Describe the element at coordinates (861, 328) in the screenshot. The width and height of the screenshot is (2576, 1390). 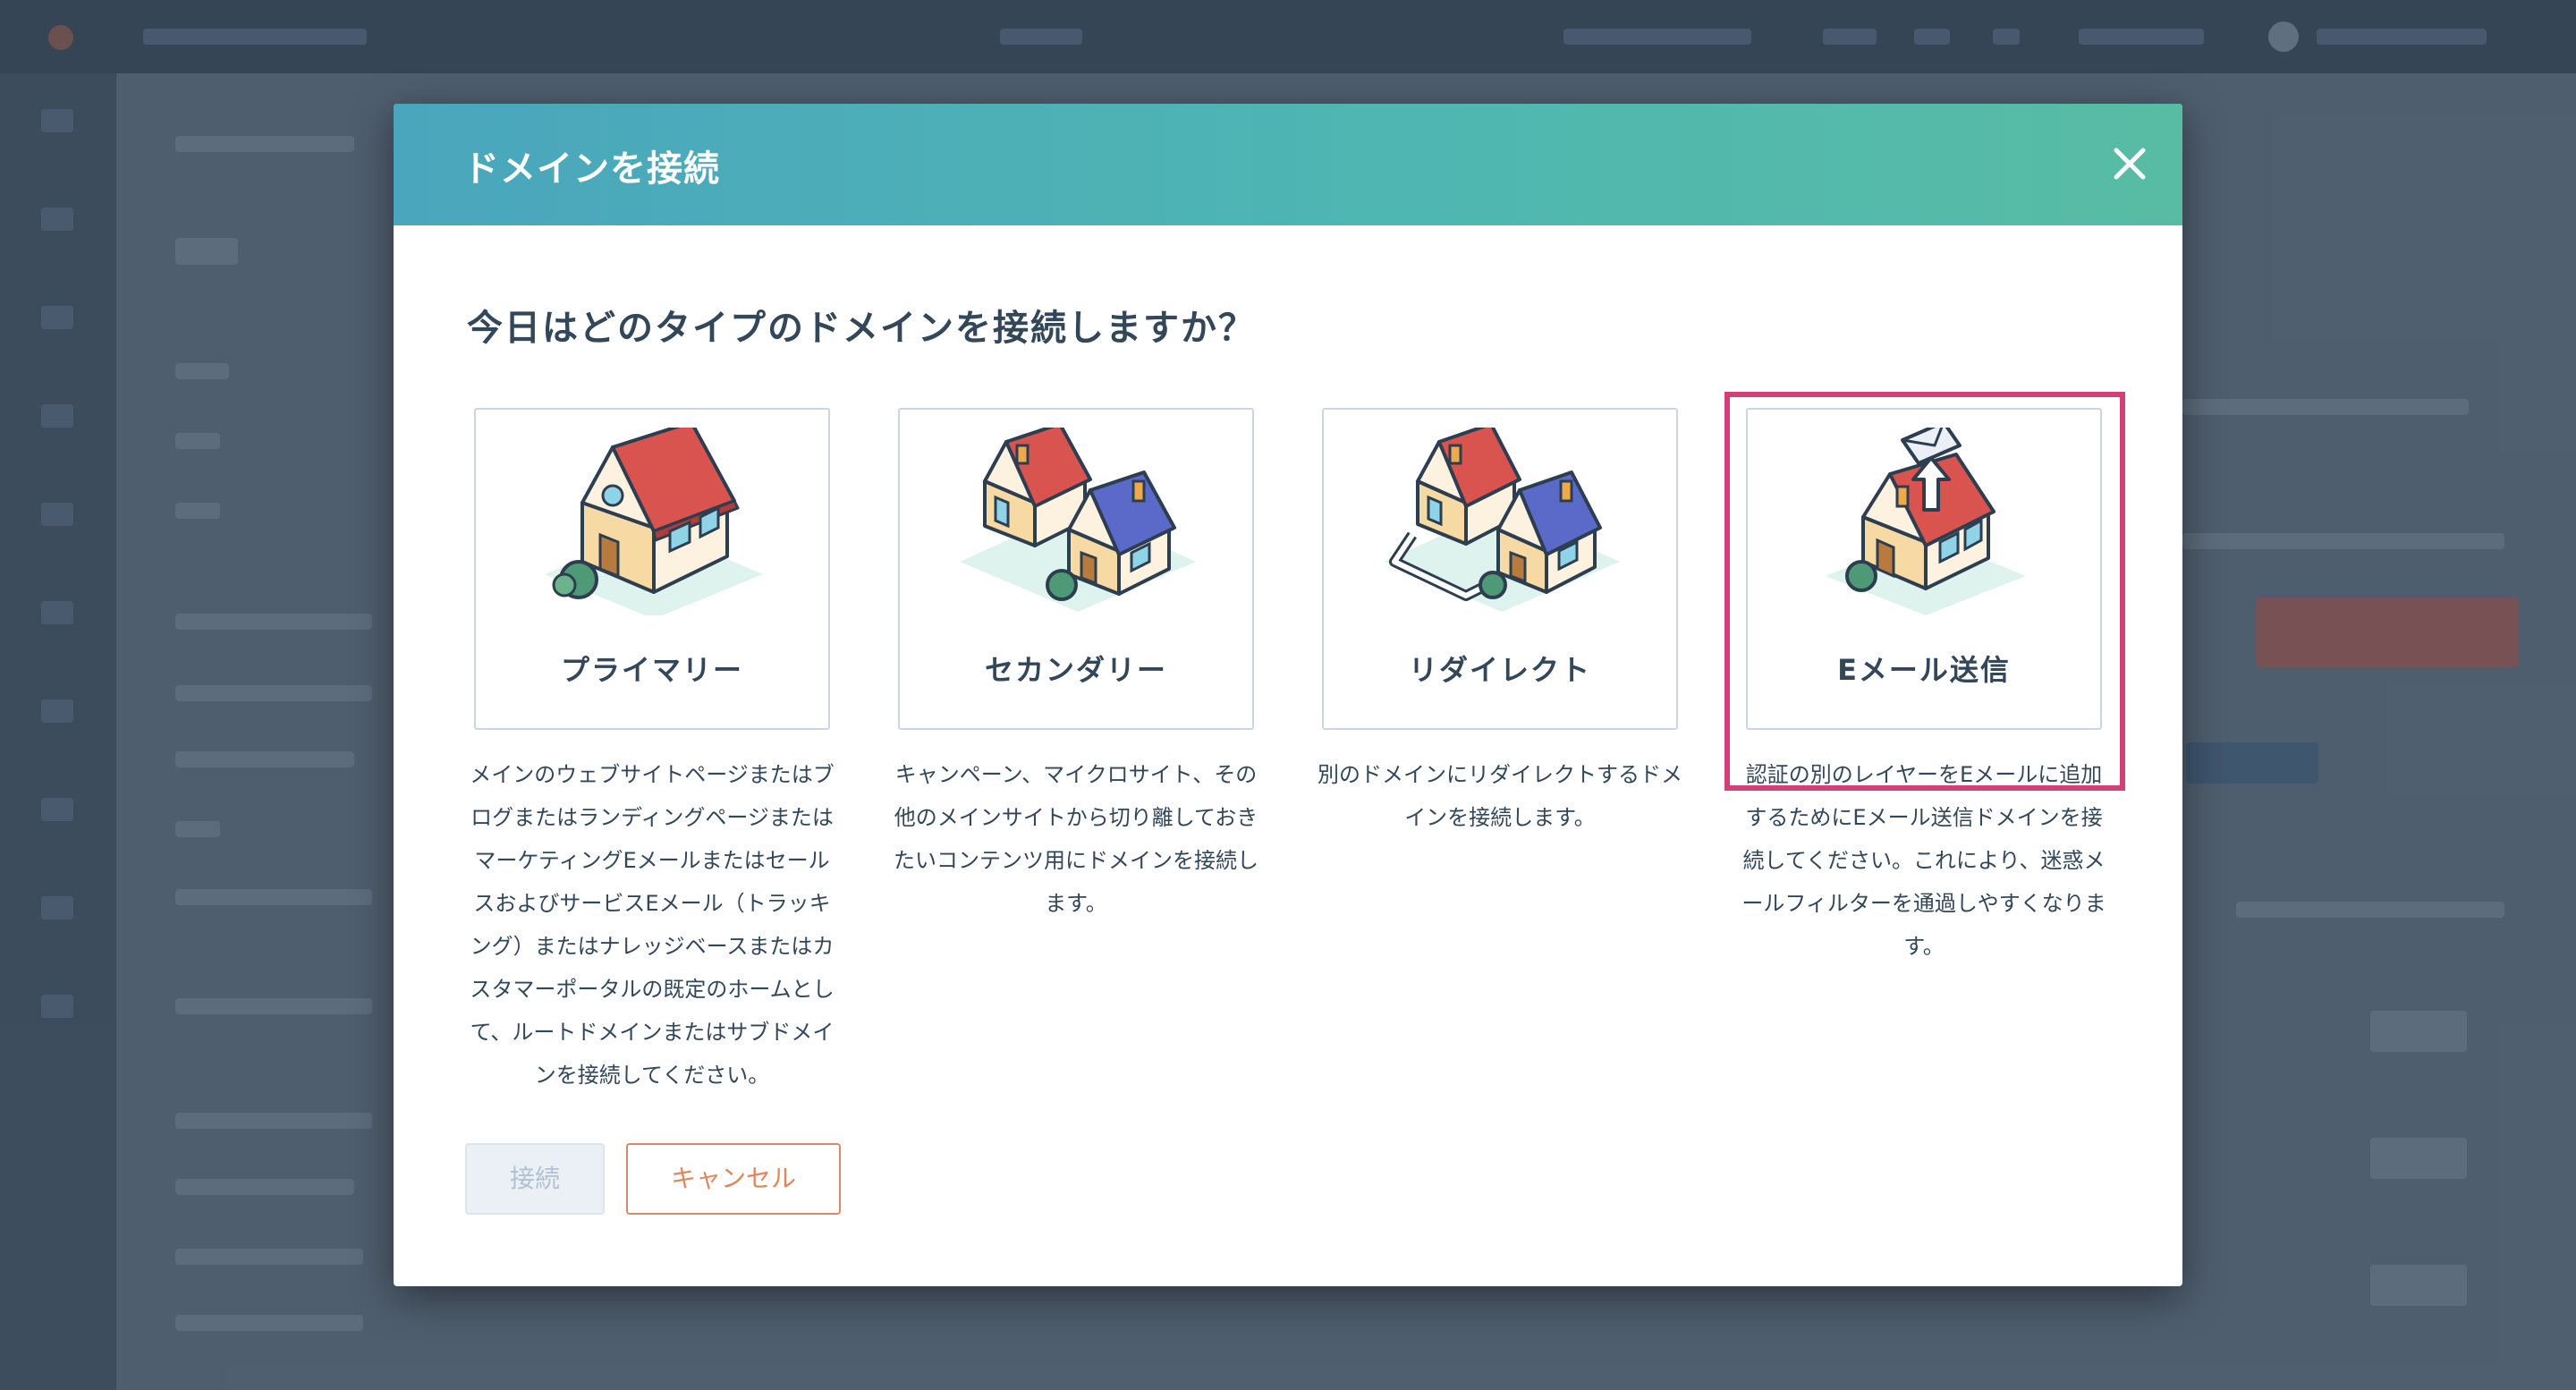
I see `domain-type-question: 今日はどのタイプのドメインを接続しますか？` at that location.